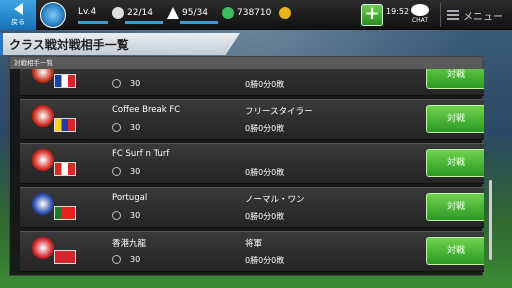  I want to click on back-button: 戻る, so click(18, 15).